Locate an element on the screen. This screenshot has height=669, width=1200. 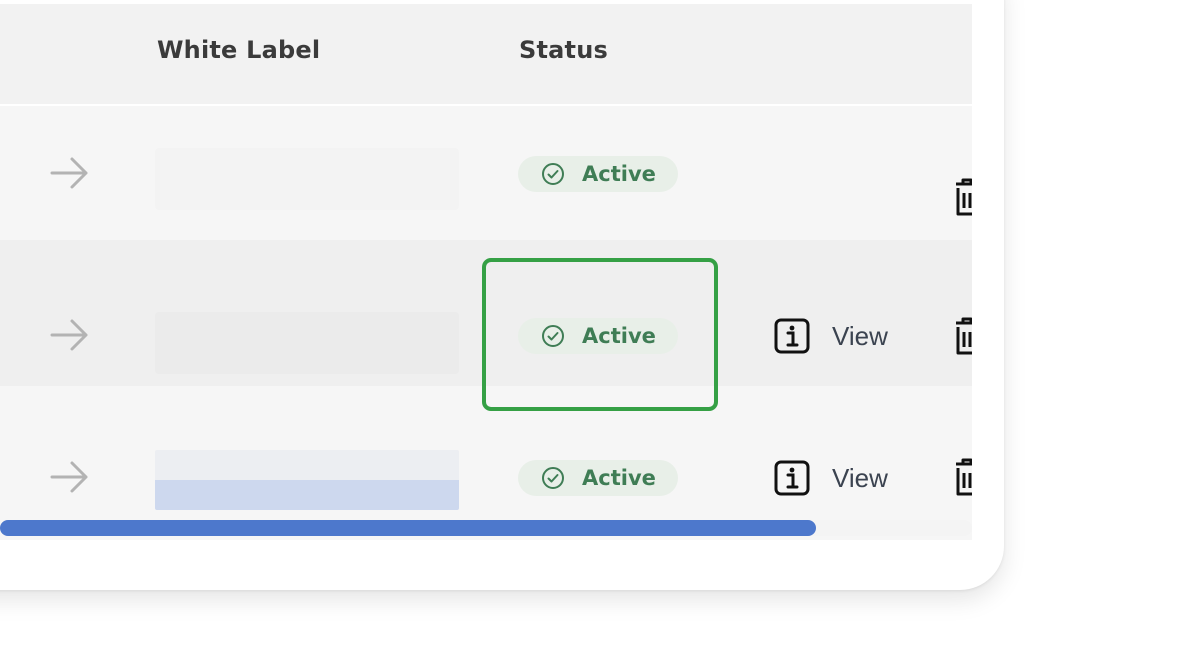
horizontal-scrollbar is located at coordinates (486, 528).